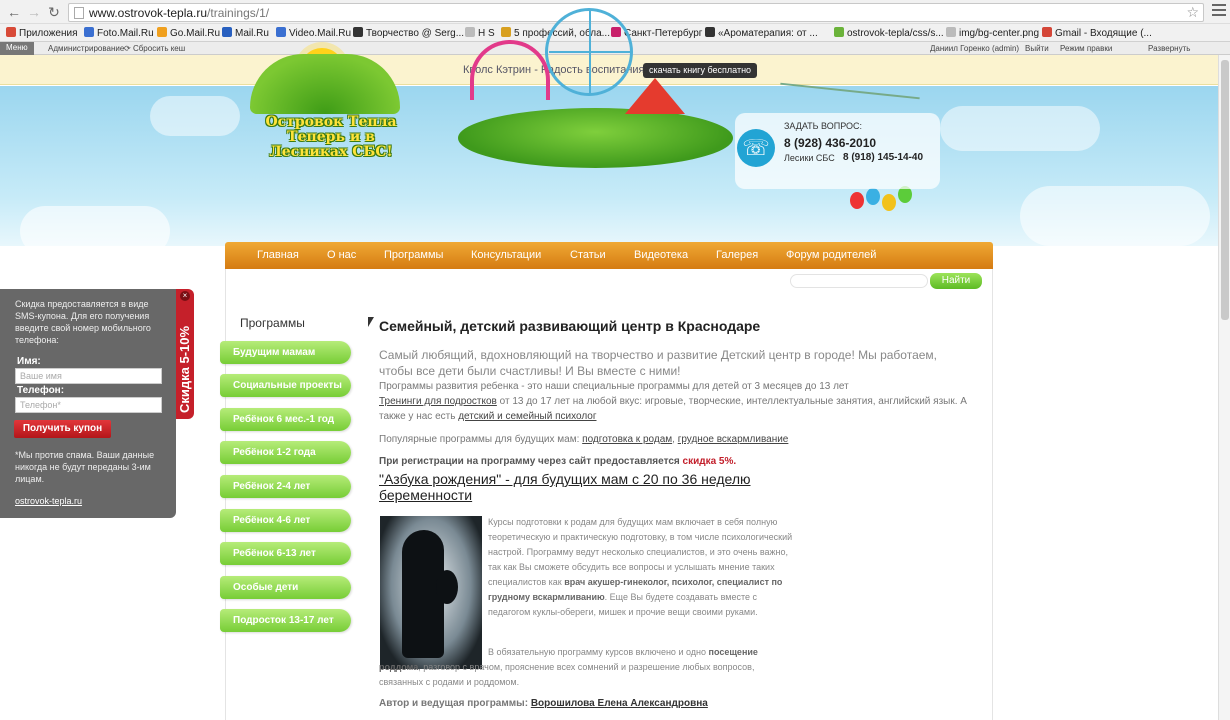 The height and width of the screenshot is (720, 1230). What do you see at coordinates (285, 587) in the screenshot?
I see `sidebar-item-special-kids: Особые дети` at bounding box center [285, 587].